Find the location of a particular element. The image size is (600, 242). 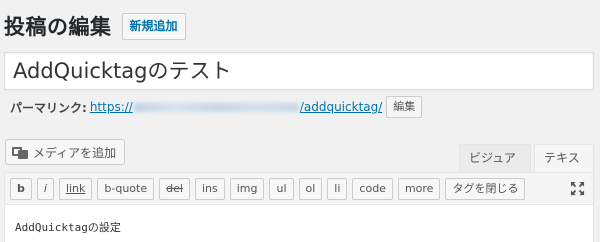

permalink-blurred-domain is located at coordinates (216, 107).